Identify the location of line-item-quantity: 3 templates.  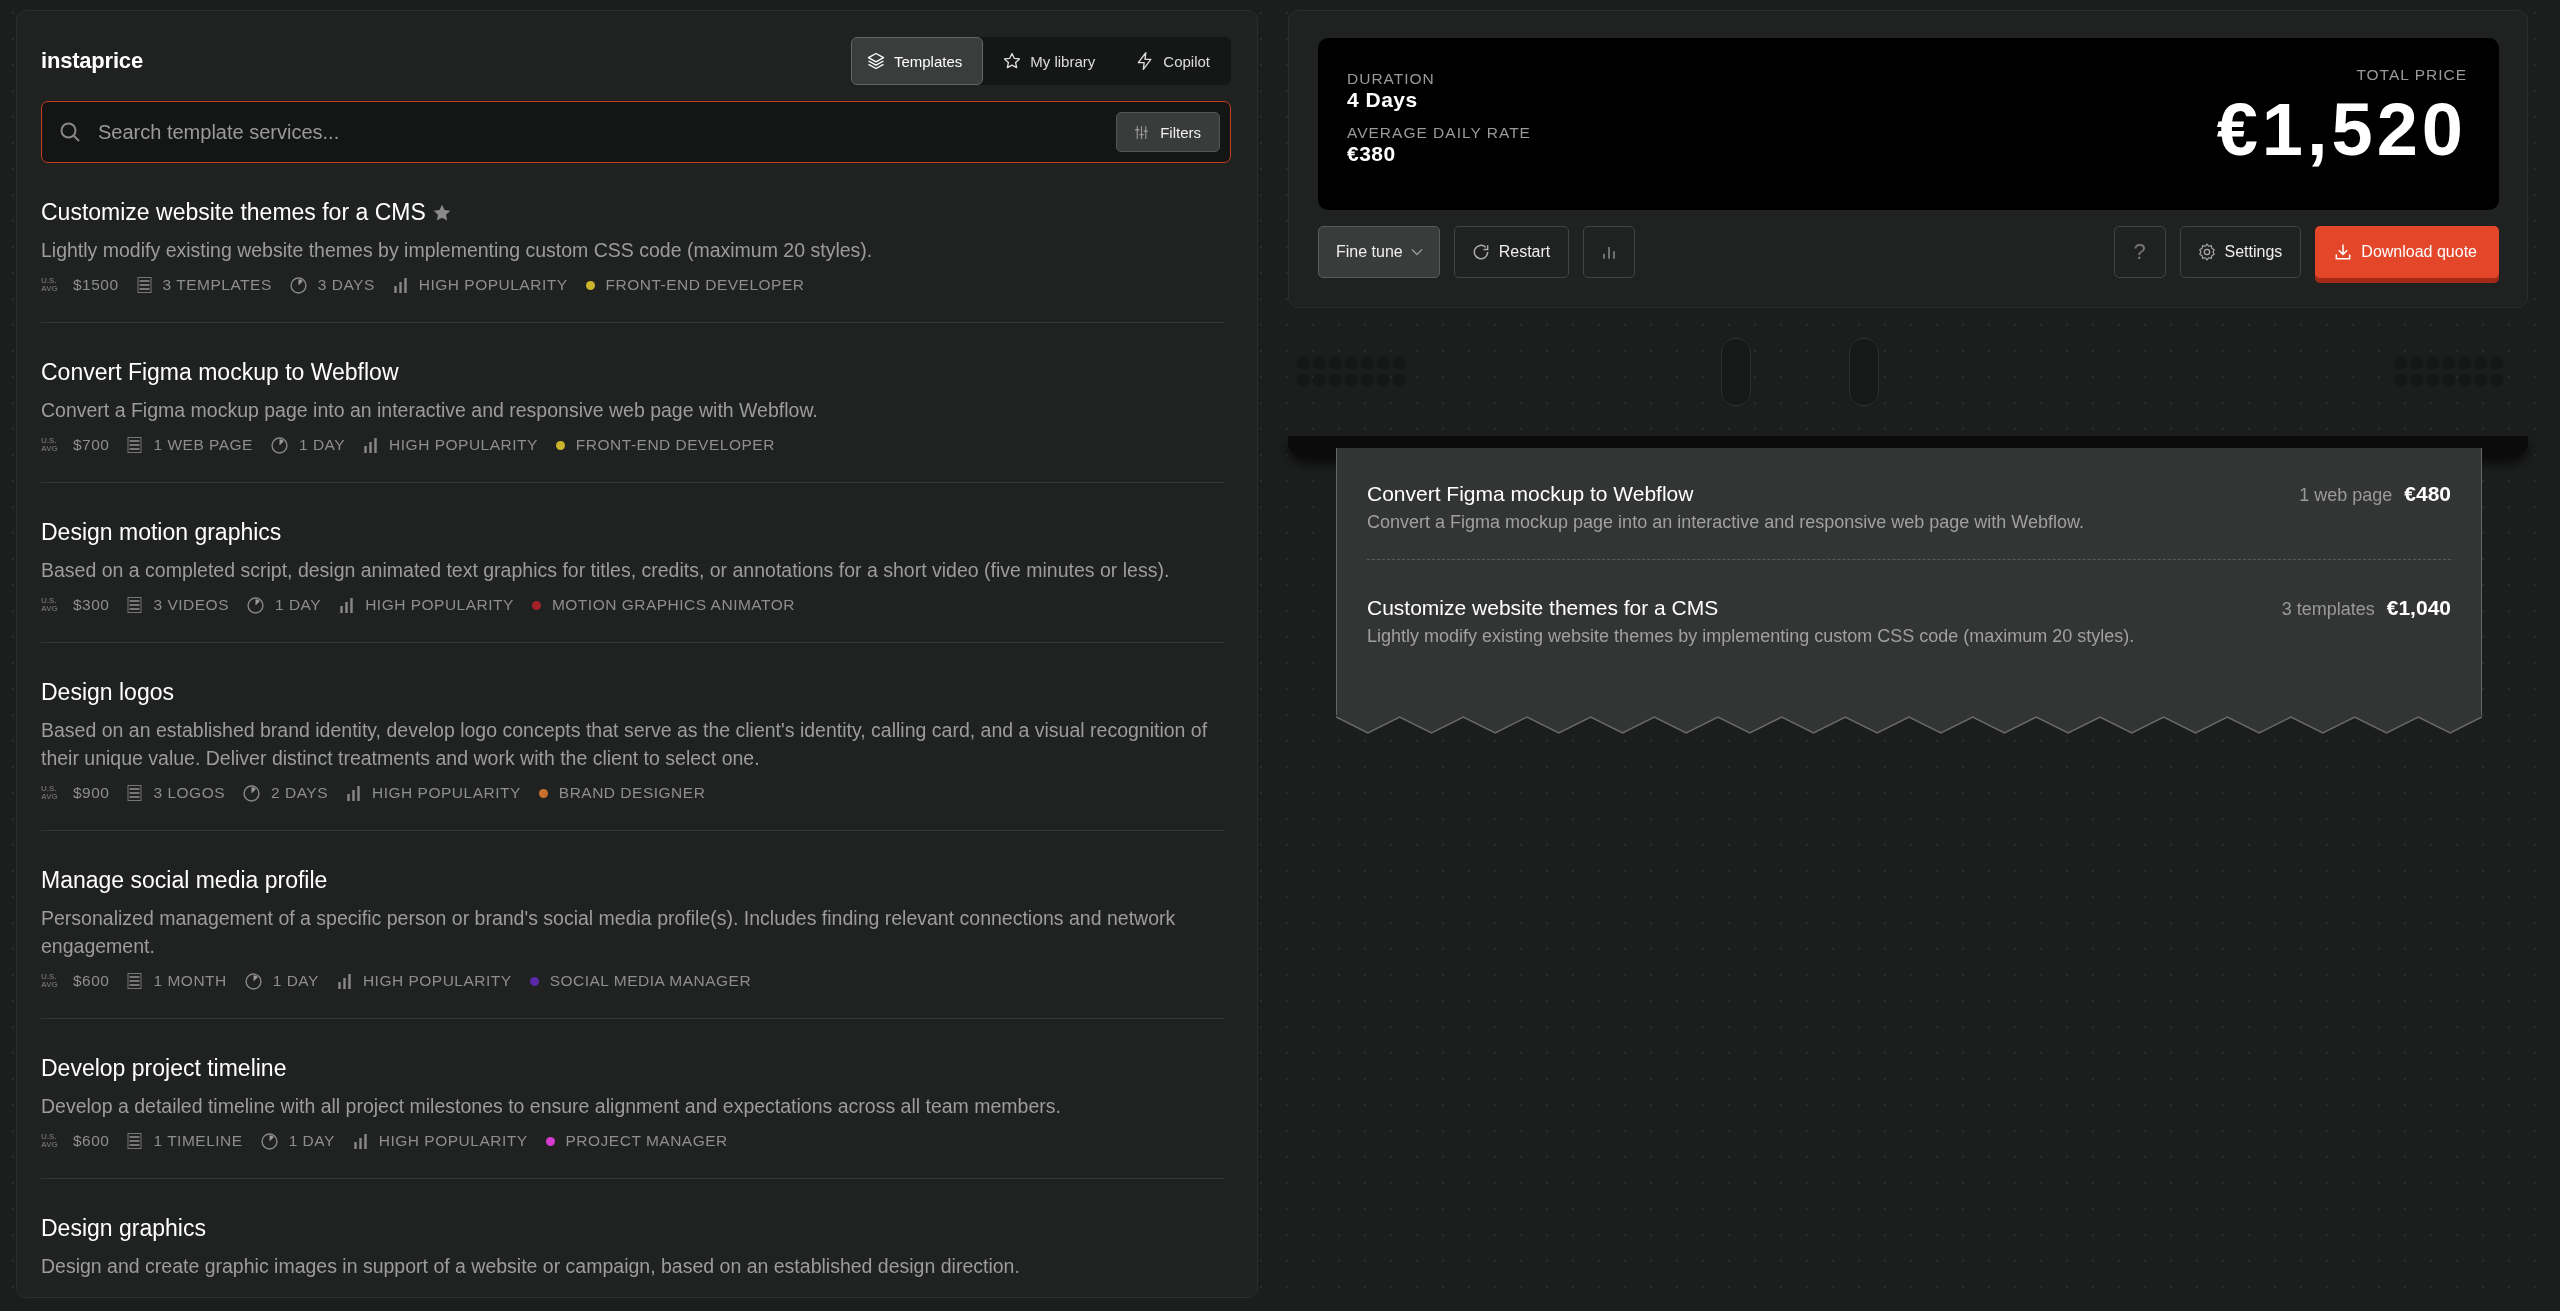
(2328, 609).